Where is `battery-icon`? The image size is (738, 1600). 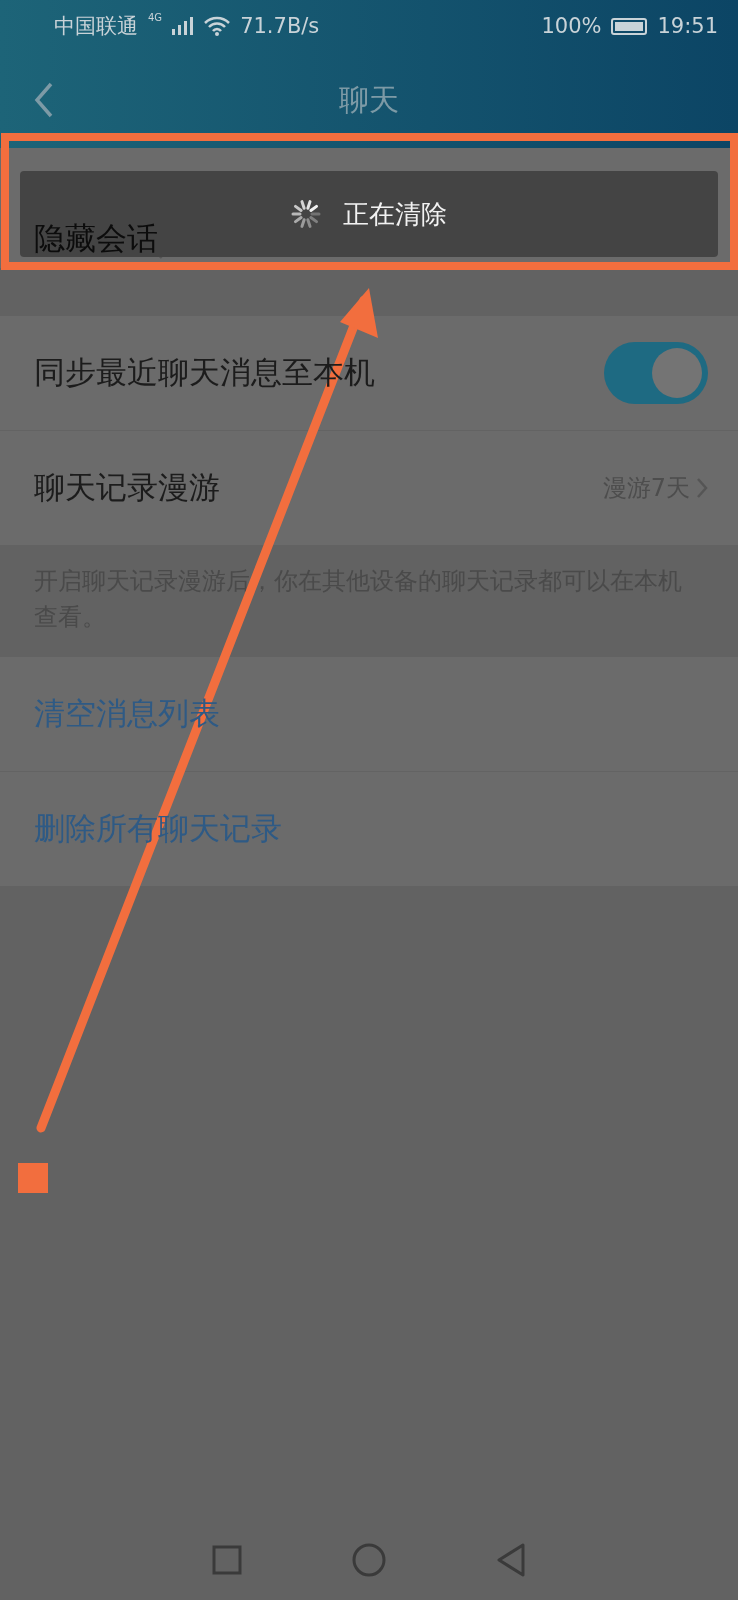
battery-icon is located at coordinates (629, 26).